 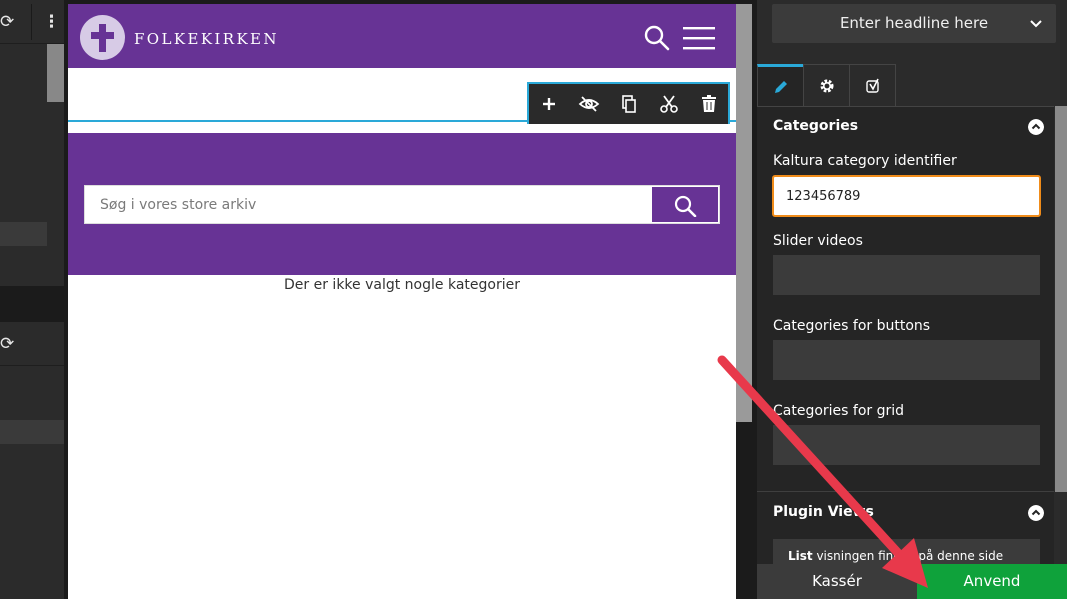 I want to click on panel-scrollbar, so click(x=1061, y=299).